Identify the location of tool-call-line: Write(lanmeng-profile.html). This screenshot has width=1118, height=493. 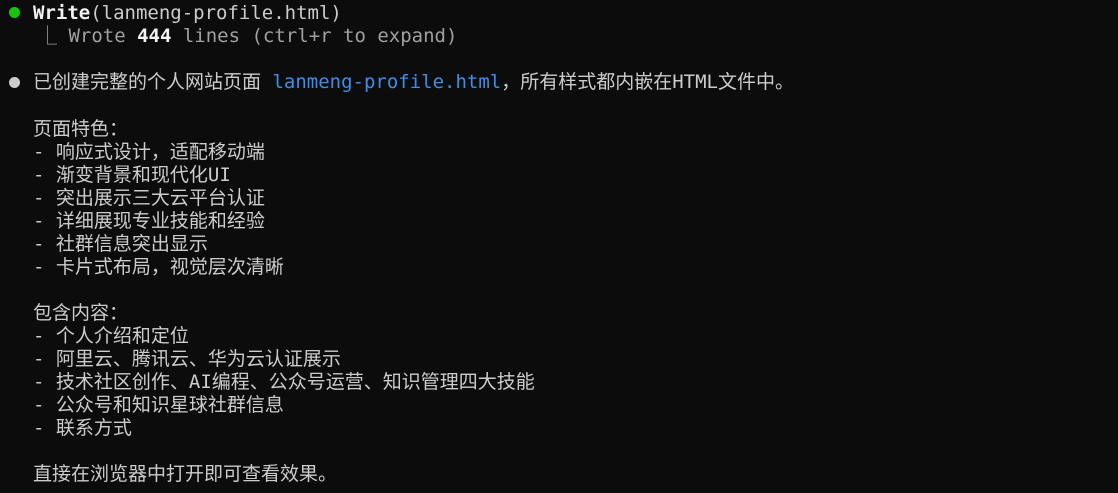
(187, 13).